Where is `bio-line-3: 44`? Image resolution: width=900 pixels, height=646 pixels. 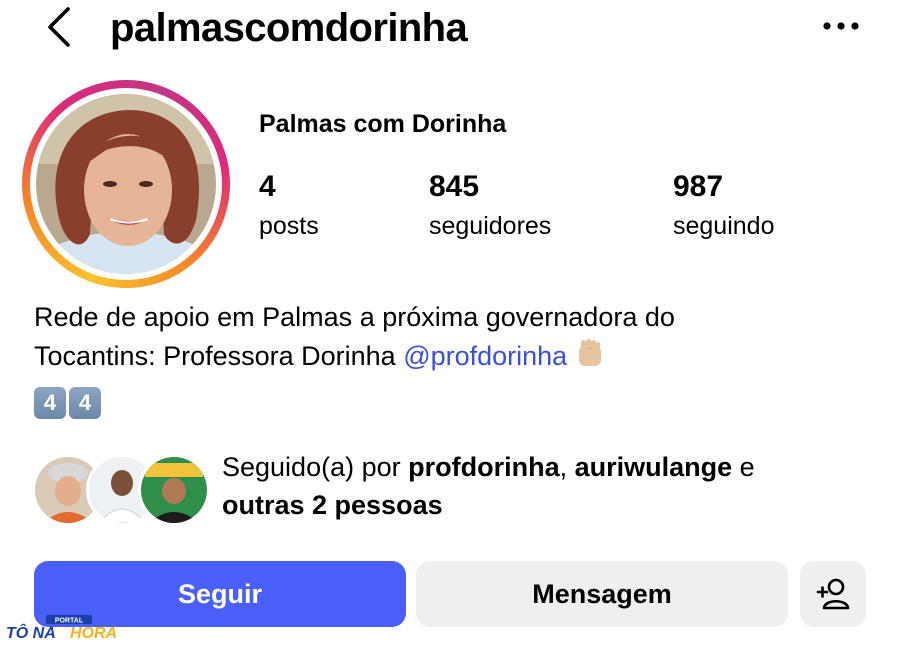
bio-line-3: 44 is located at coordinates (444, 401).